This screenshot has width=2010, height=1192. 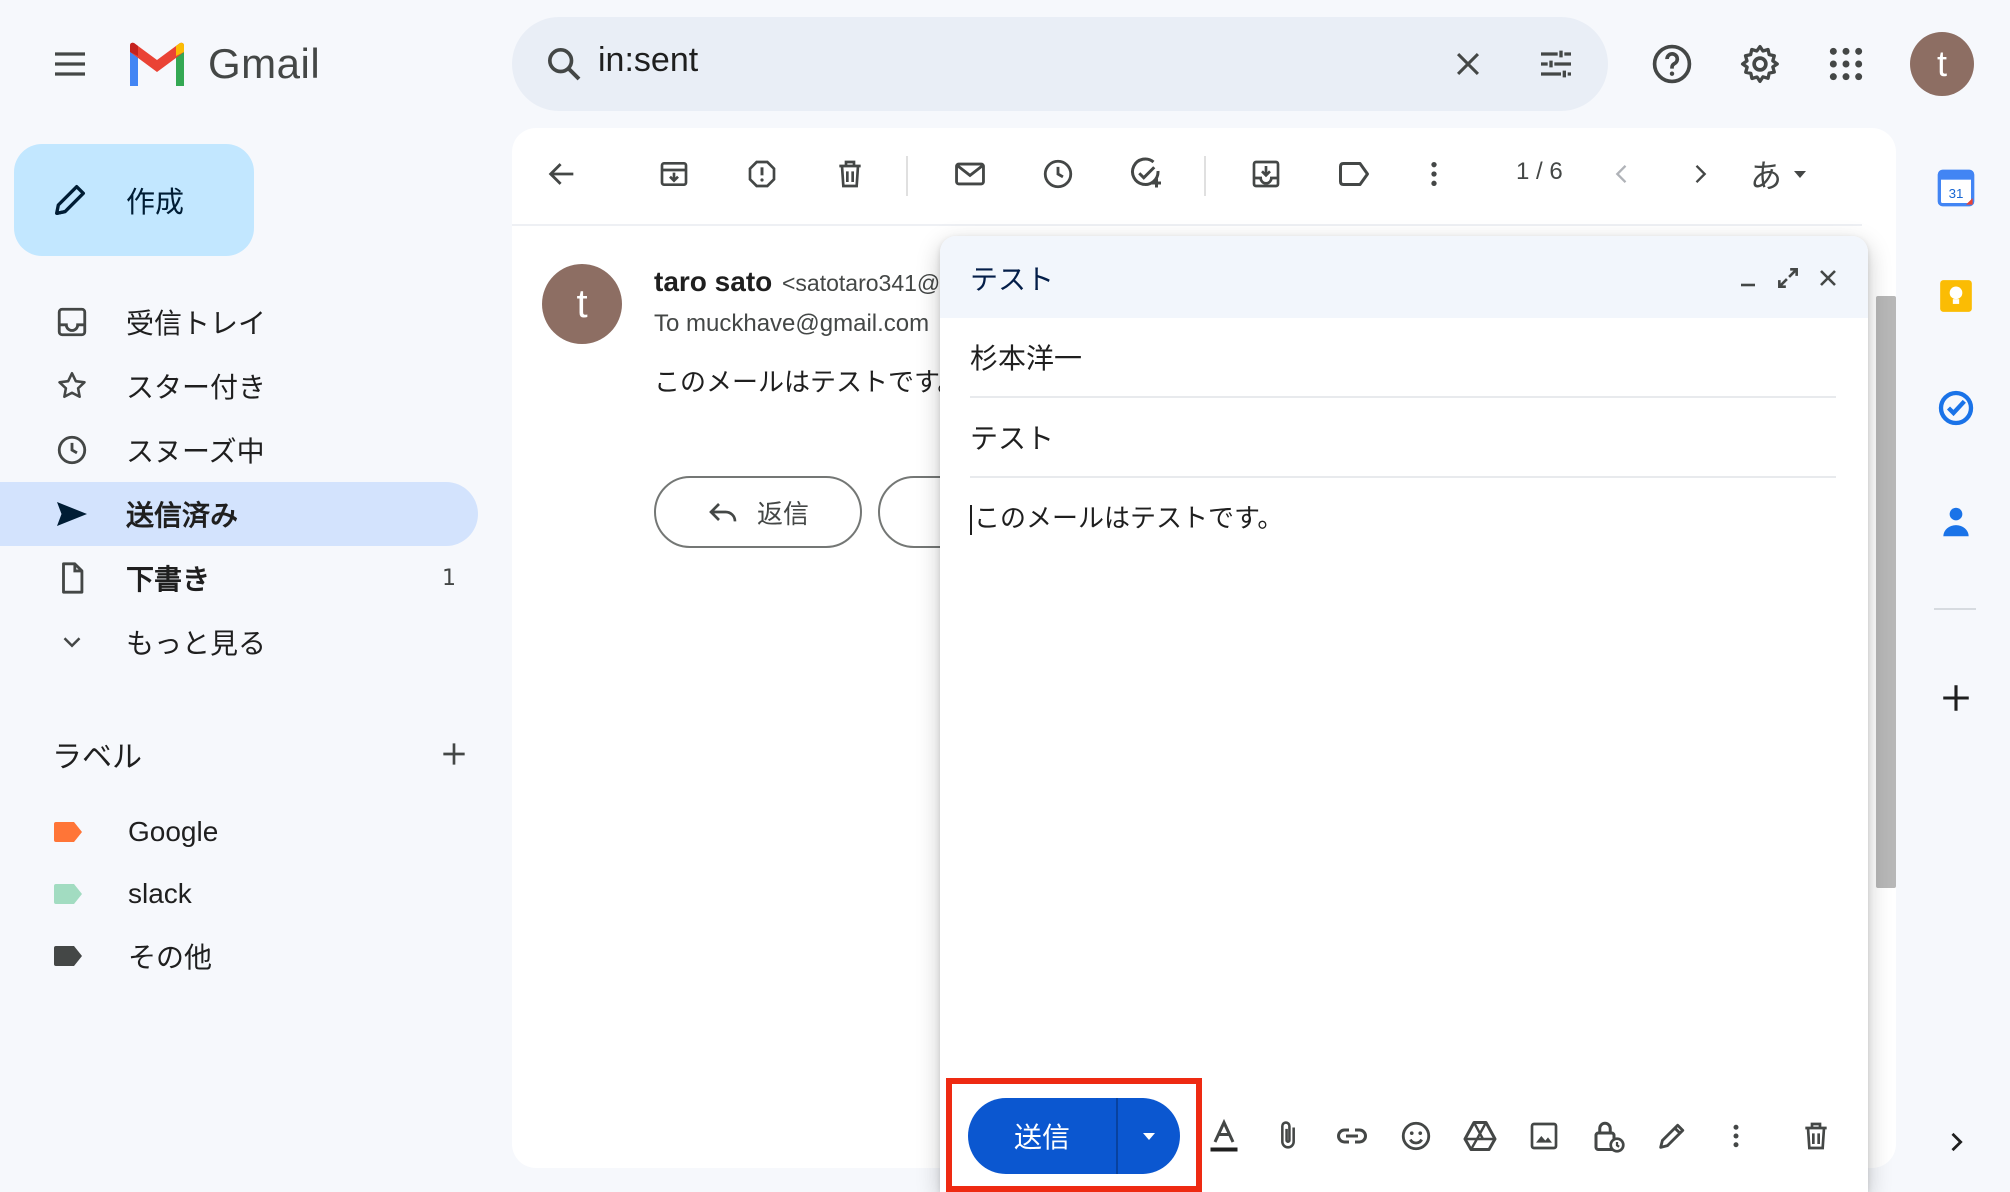 What do you see at coordinates (160, 893) in the screenshot?
I see `label-name: slack` at bounding box center [160, 893].